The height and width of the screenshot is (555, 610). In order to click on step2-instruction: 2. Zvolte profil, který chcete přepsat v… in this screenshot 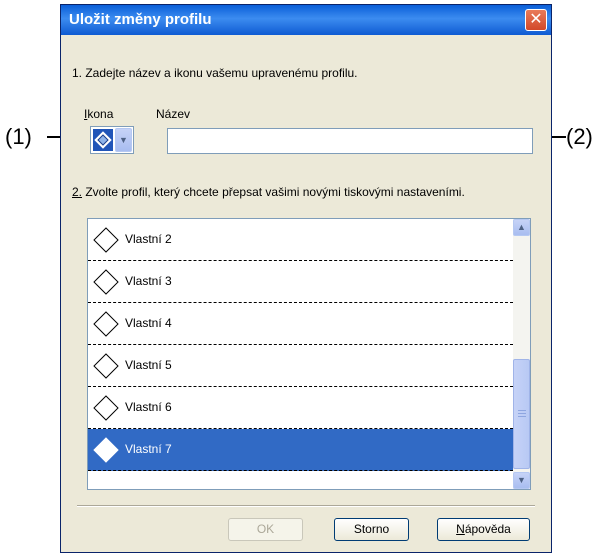, I will do `click(268, 192)`.